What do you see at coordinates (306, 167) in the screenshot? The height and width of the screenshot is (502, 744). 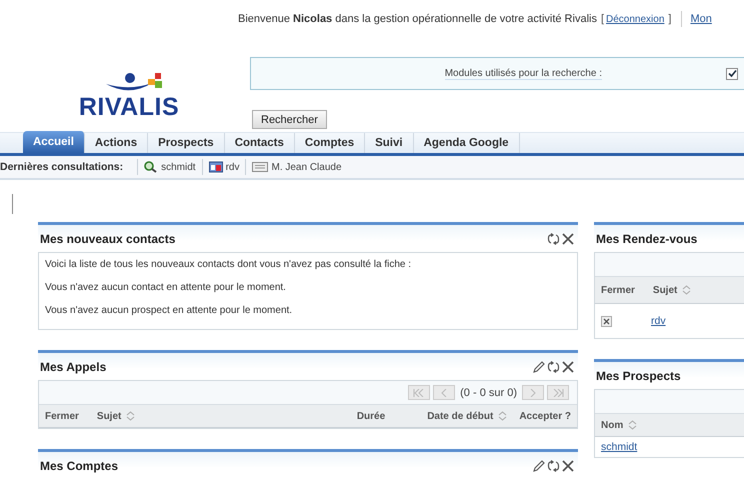 I see `recent-item-link: M. Jean Claude` at bounding box center [306, 167].